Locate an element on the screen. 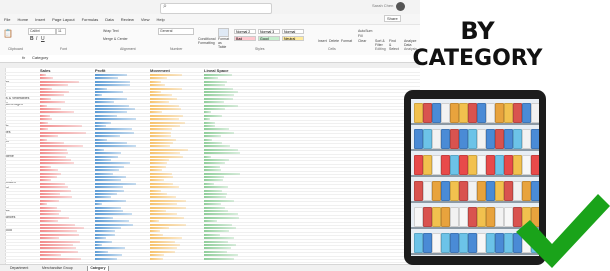  formula-value: Category is located at coordinates (40, 57).